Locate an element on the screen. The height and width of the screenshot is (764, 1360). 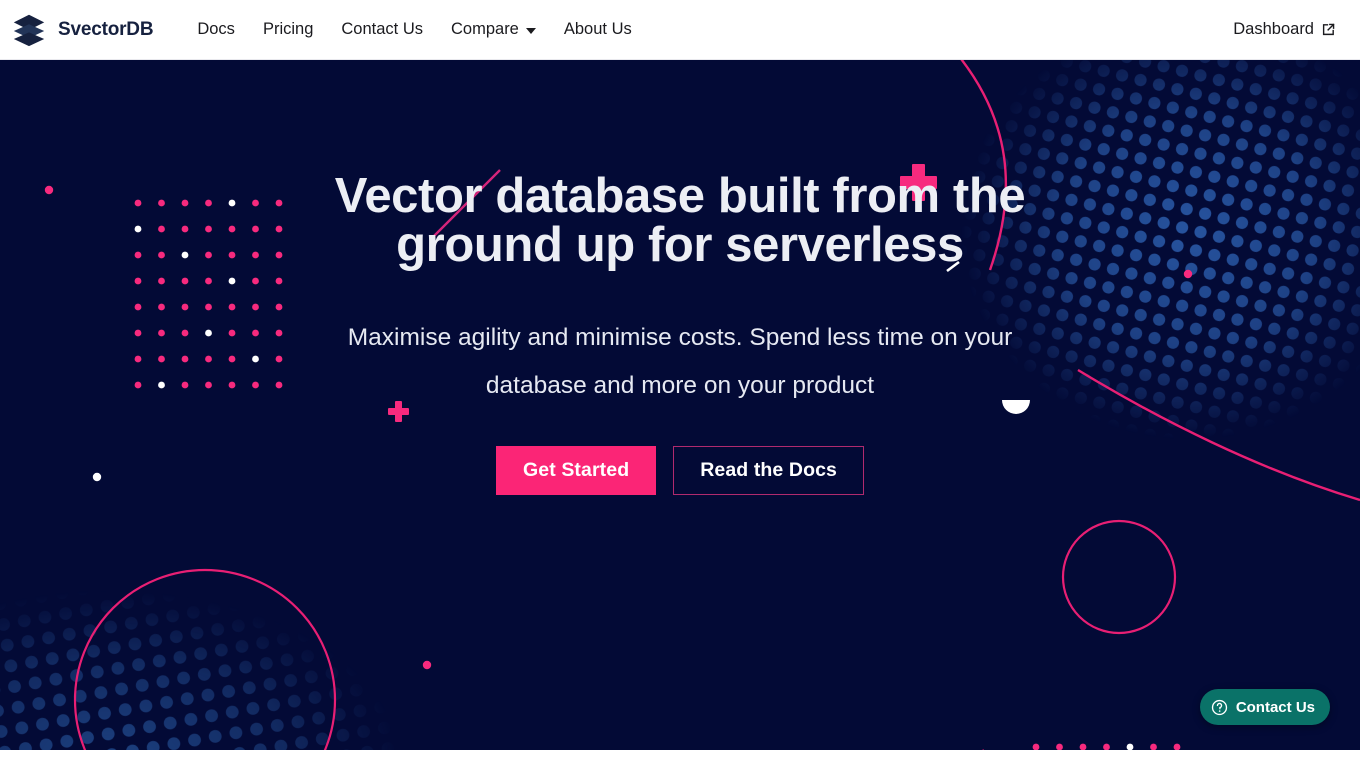
contact-us-widget-label: Contact Us is located at coordinates (1275, 707).